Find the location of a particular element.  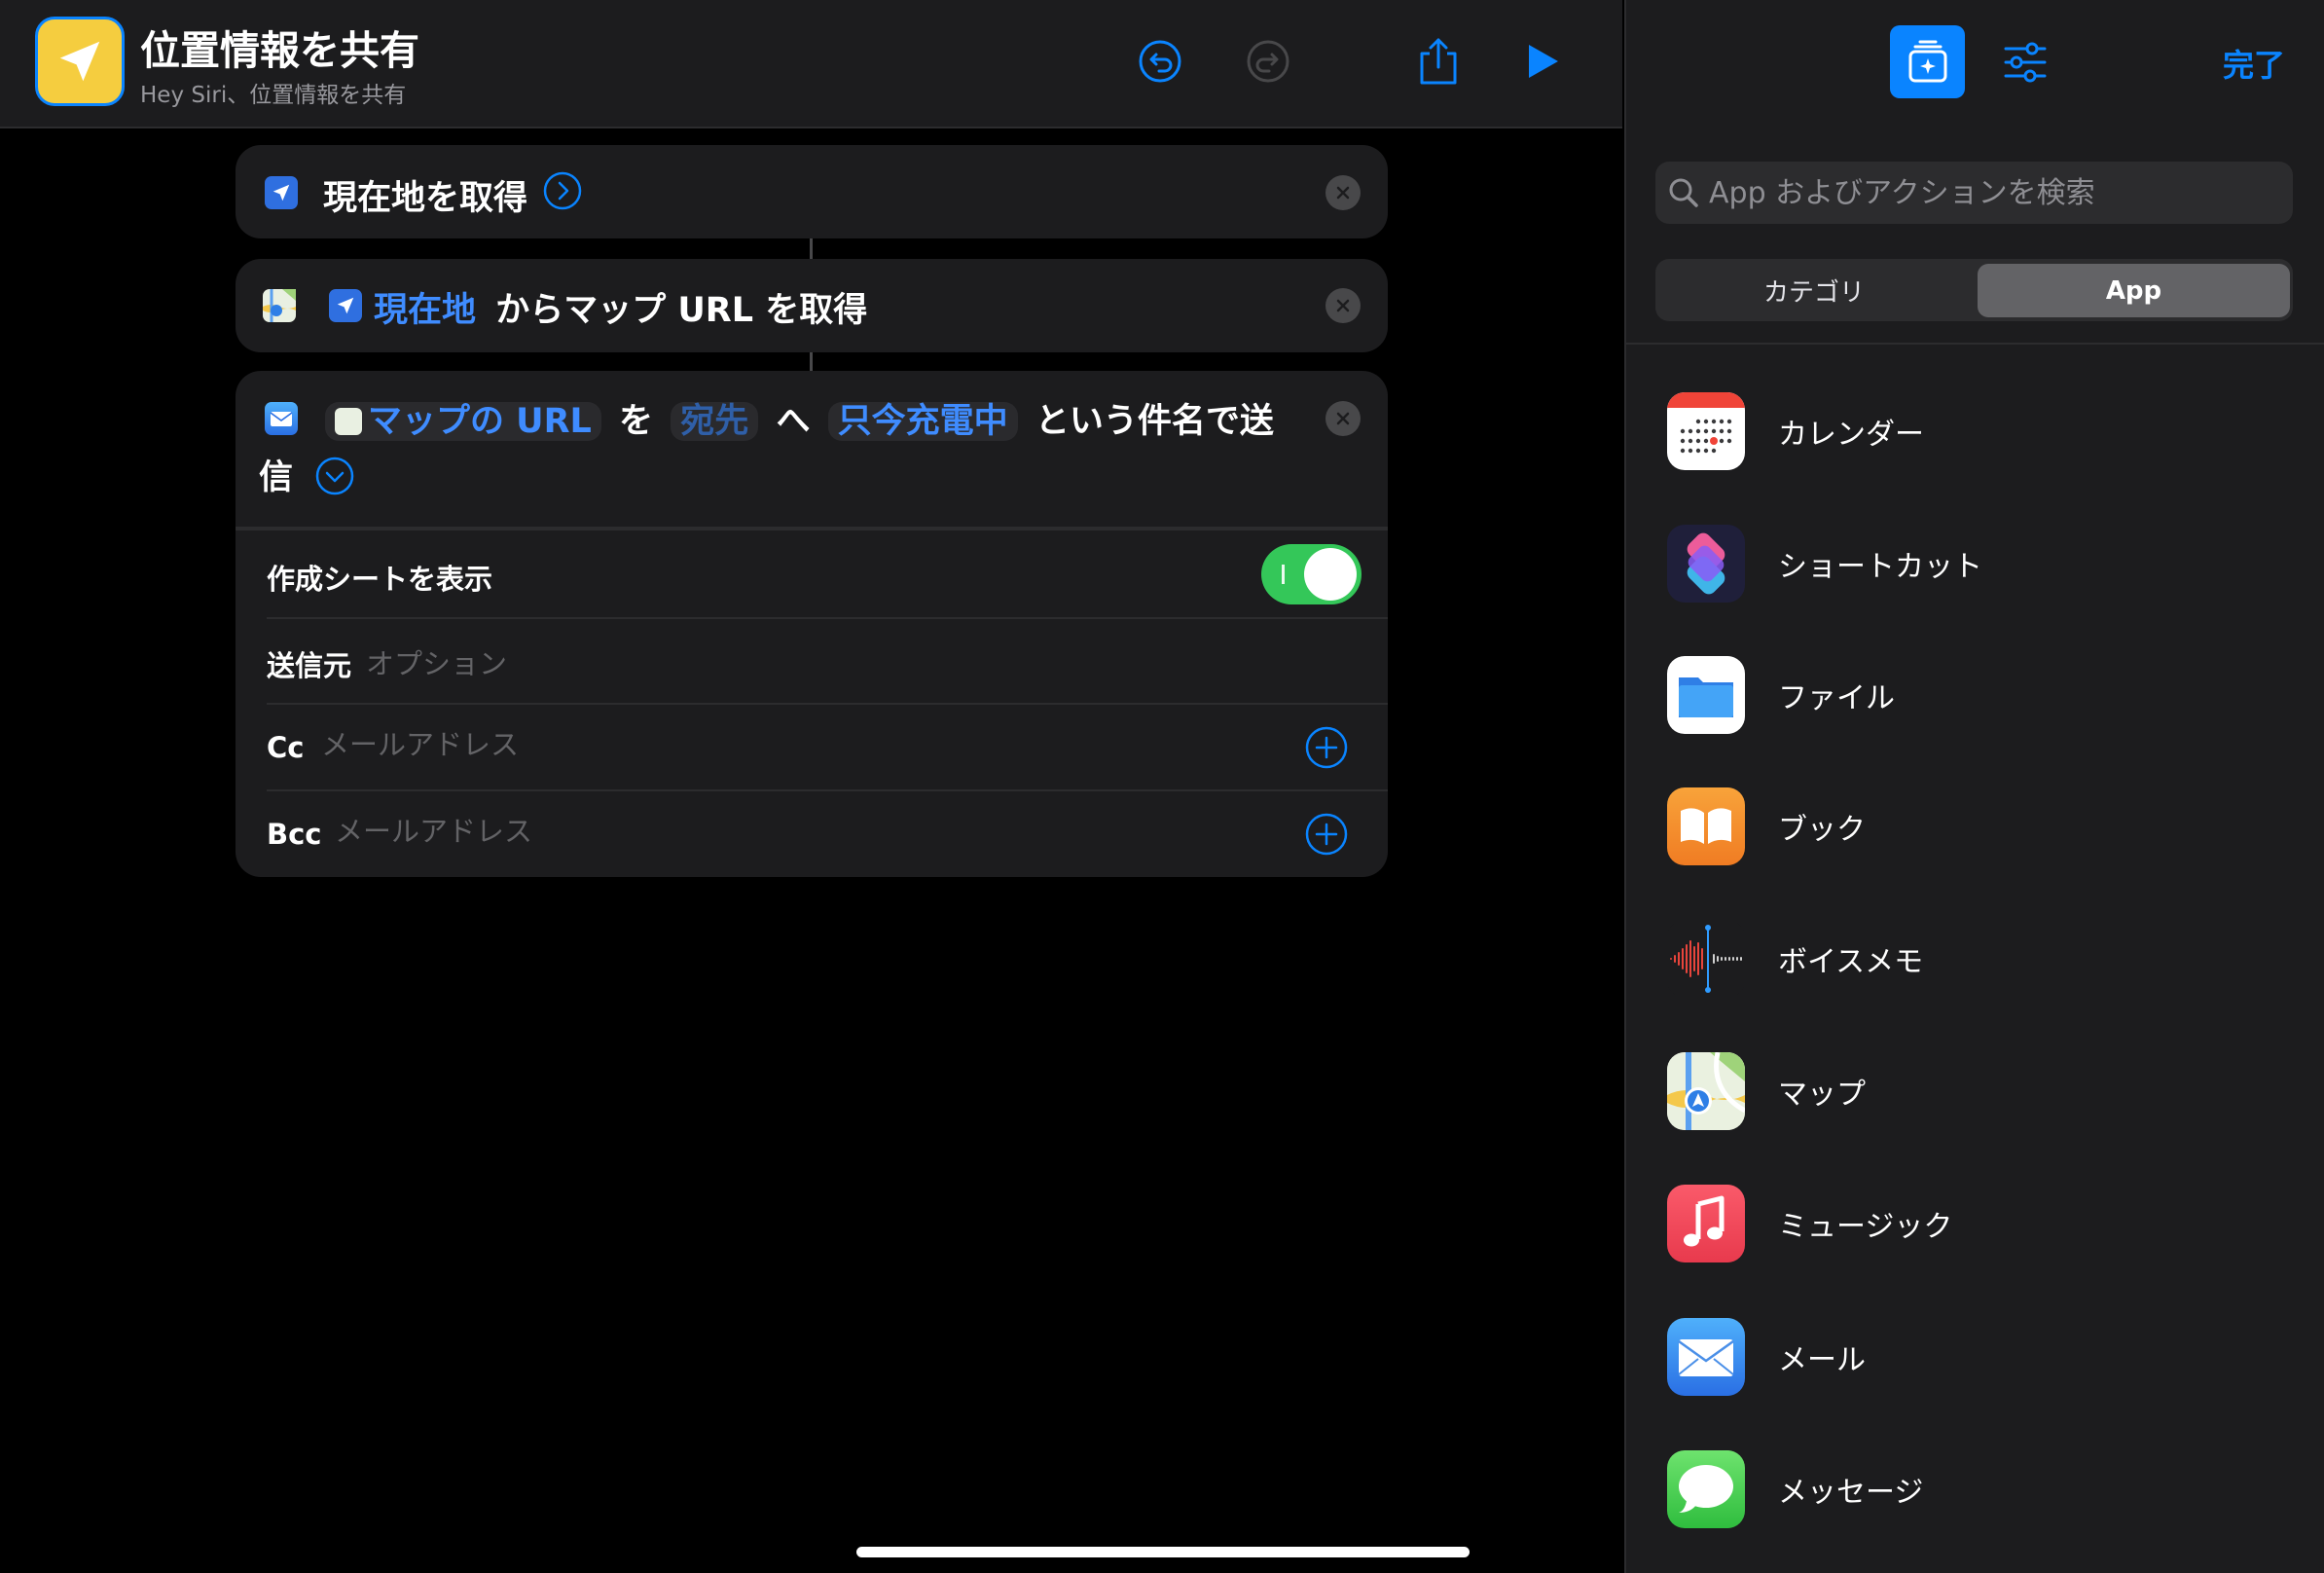

redo-icon is located at coordinates (1268, 61).